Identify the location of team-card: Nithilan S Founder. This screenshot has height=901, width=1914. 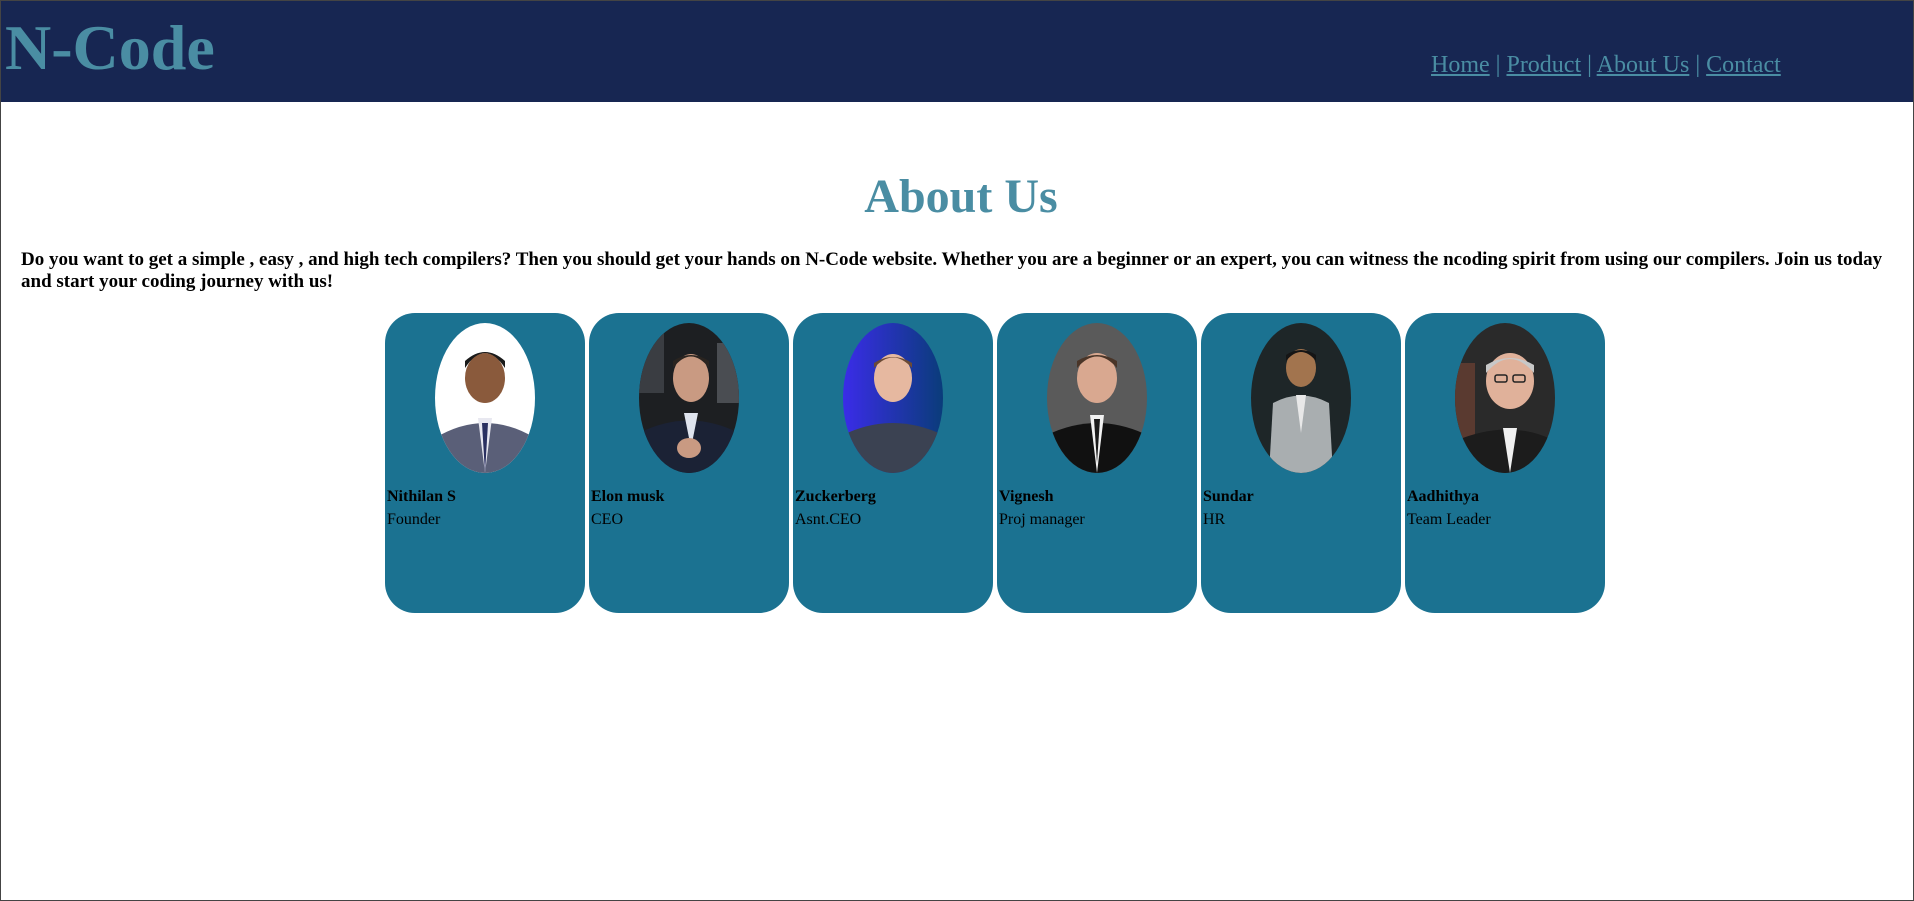
(485, 463).